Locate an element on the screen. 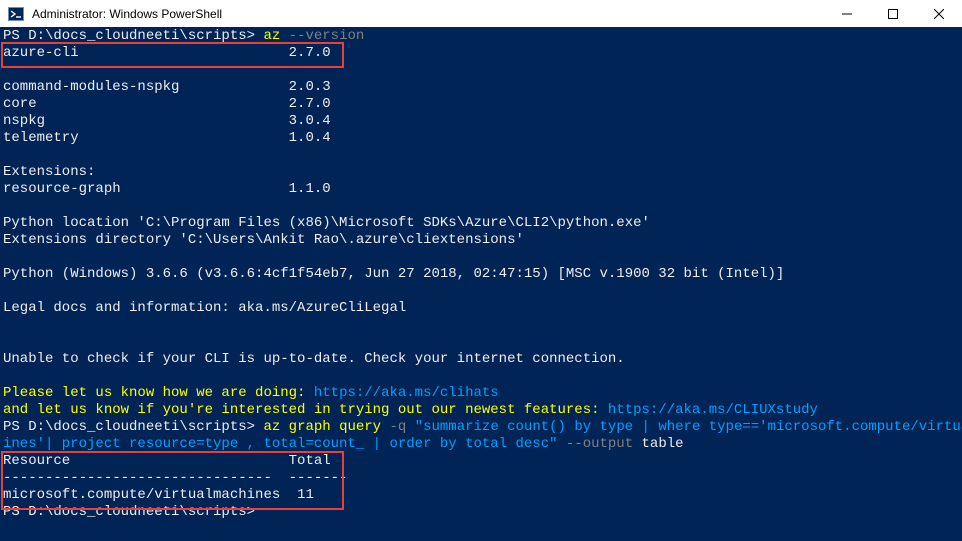 The width and height of the screenshot is (962, 541). parameter-text: -q is located at coordinates (402, 427).